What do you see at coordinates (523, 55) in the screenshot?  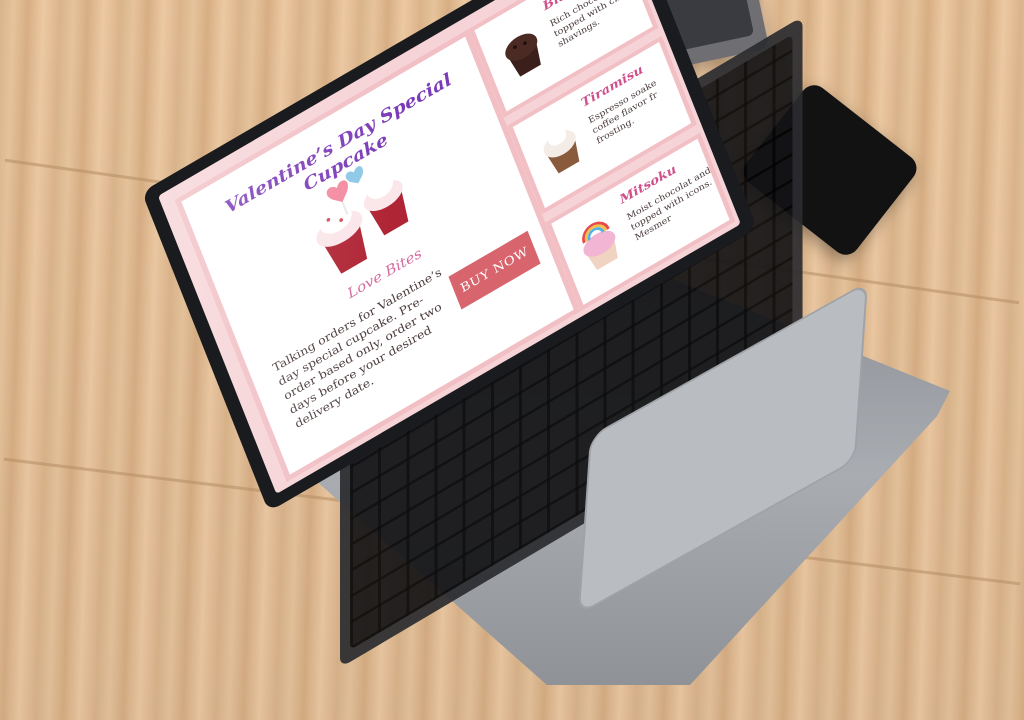 I see `chocolate-cupcake-image` at bounding box center [523, 55].